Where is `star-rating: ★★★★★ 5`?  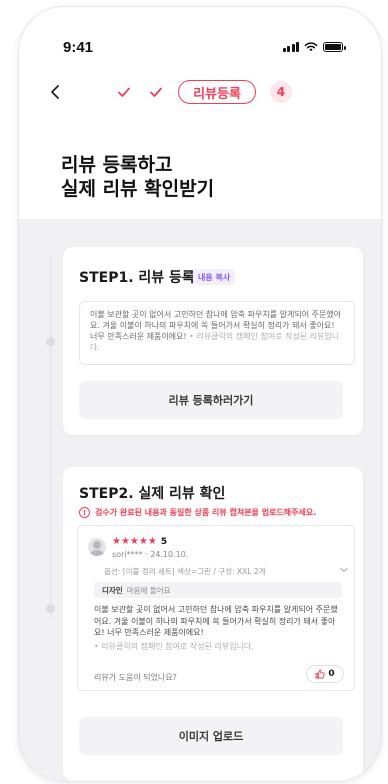
star-rating: ★★★★★ 5 is located at coordinates (140, 542).